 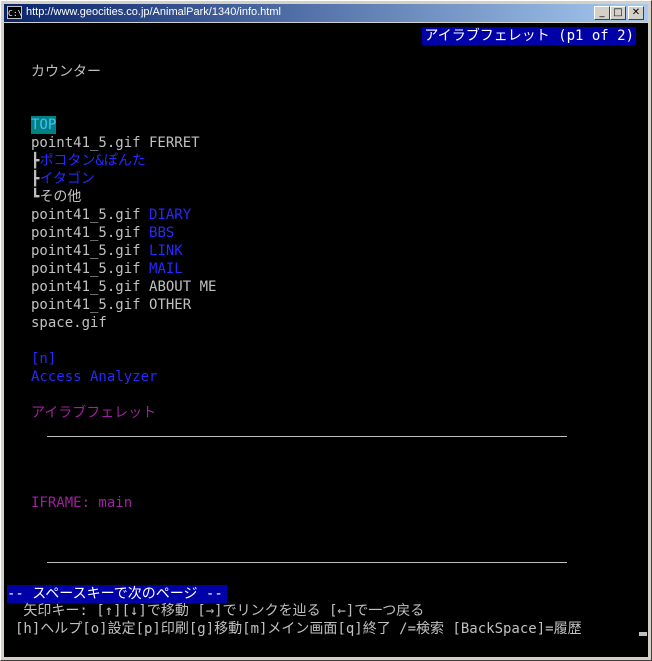 What do you see at coordinates (81, 503) in the screenshot?
I see `iframe-label: IFRAME: main` at bounding box center [81, 503].